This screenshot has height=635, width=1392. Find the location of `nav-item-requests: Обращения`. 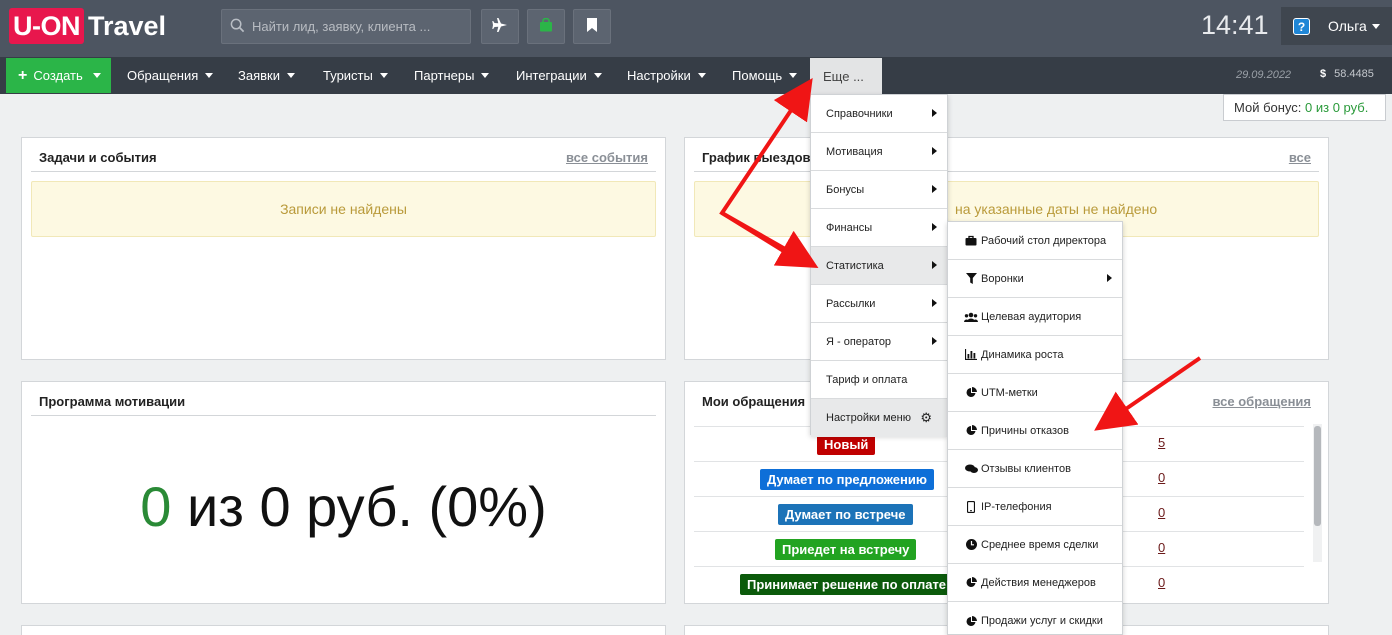

nav-item-requests: Обращения is located at coordinates (170, 75).